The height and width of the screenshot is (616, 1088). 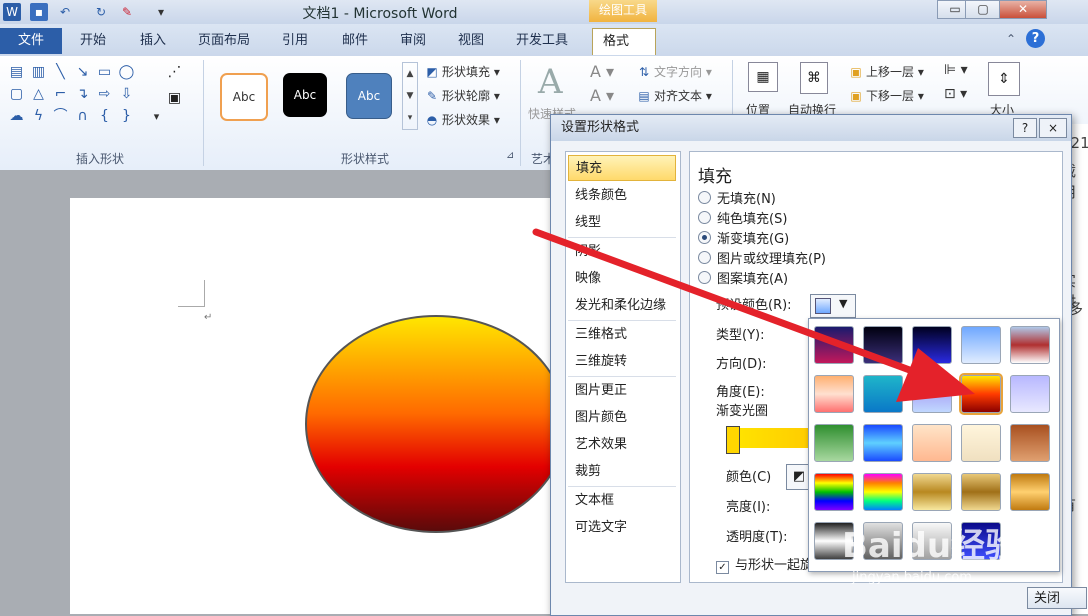 I want to click on gradient-preset-gold, so click(x=932, y=492).